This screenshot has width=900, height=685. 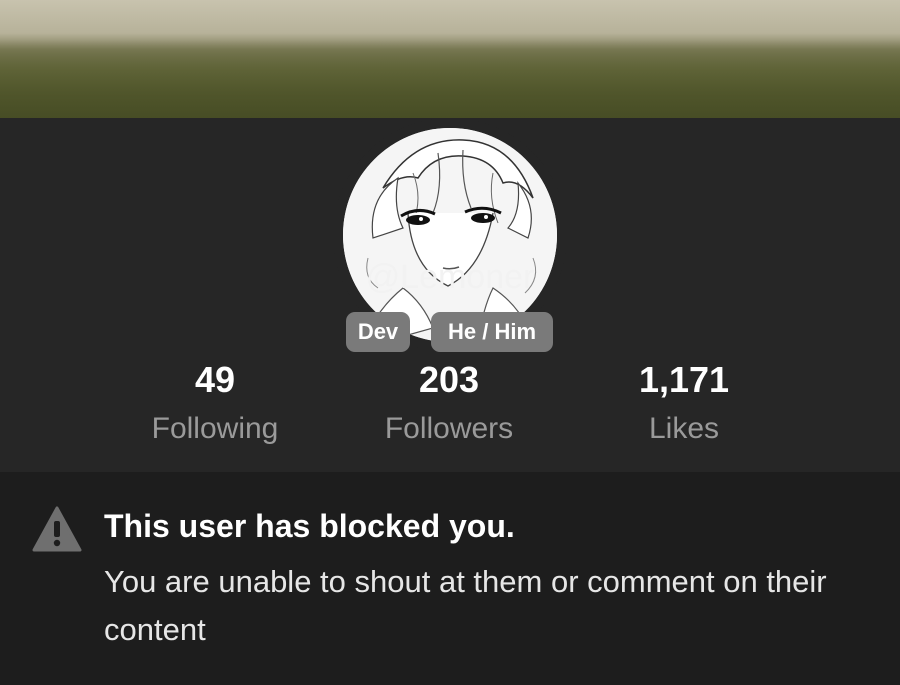 What do you see at coordinates (378, 332) in the screenshot?
I see `role-badge: Dev` at bounding box center [378, 332].